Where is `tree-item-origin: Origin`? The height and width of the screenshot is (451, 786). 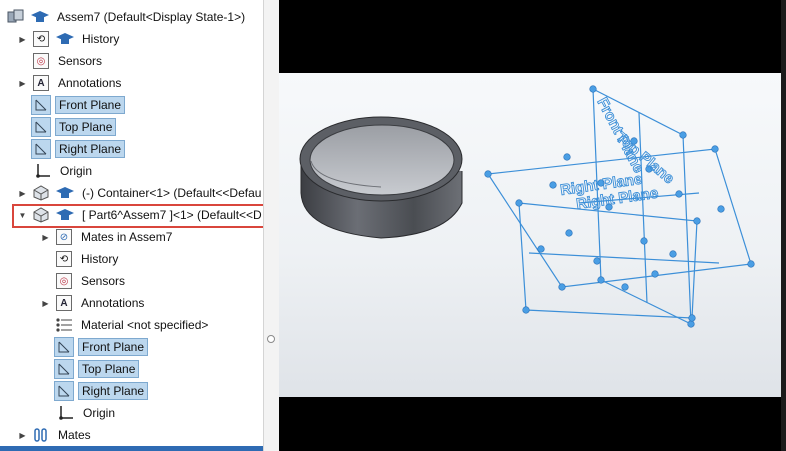 tree-item-origin: Origin is located at coordinates (64, 171).